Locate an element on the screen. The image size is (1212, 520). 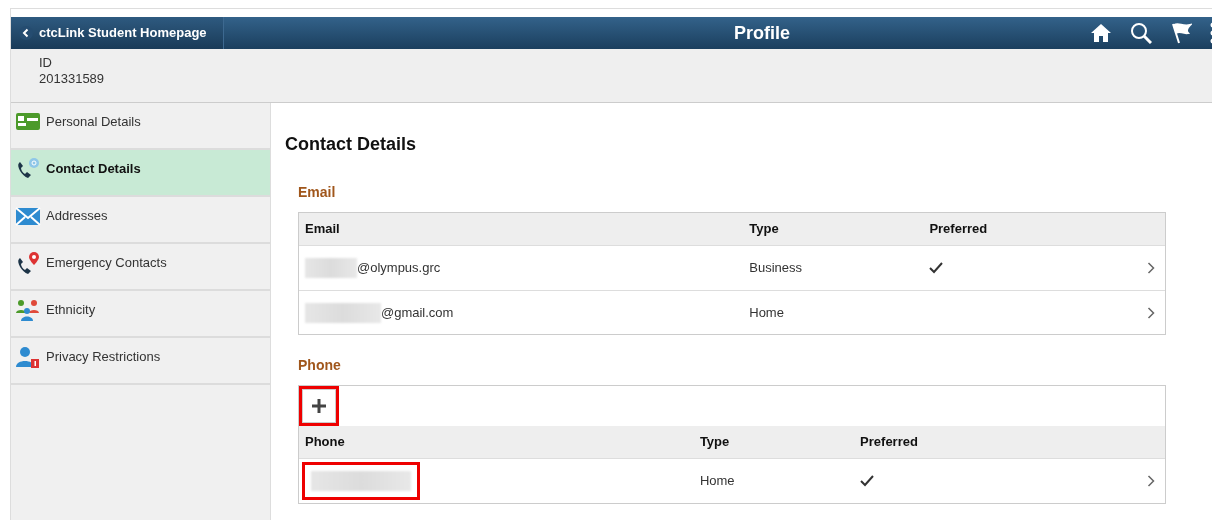
id-label: ID is located at coordinates (46, 63).